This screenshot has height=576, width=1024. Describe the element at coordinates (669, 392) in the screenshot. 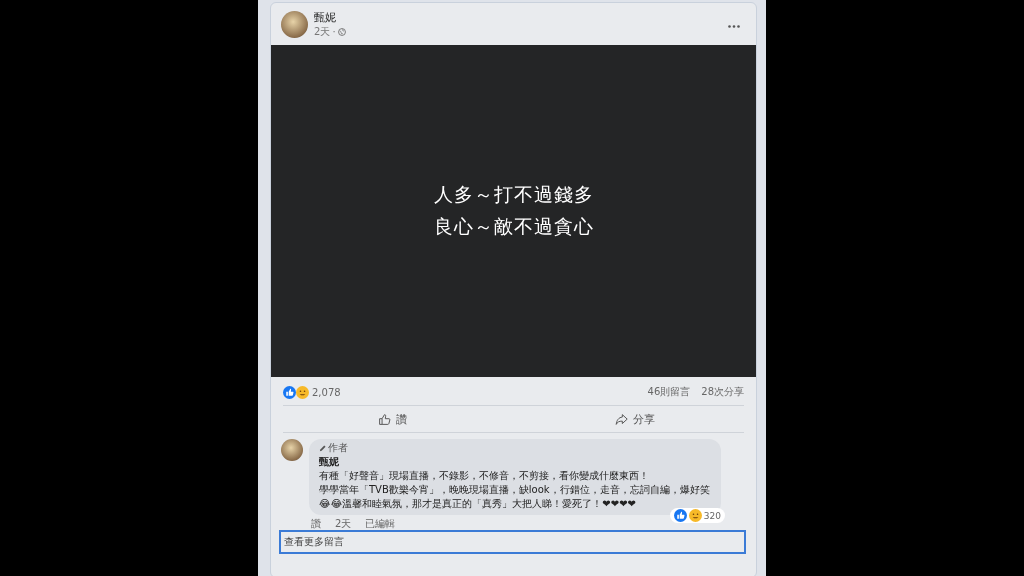

I see `comment-count: 46則留言` at that location.